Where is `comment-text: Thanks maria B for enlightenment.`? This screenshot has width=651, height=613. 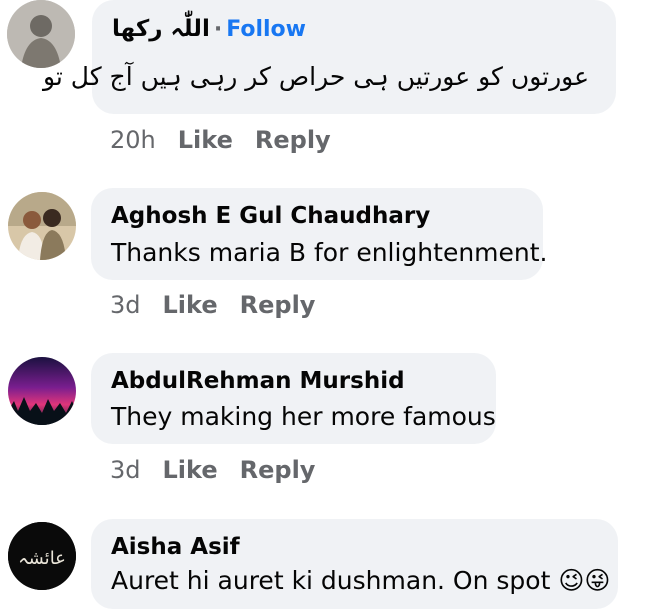
comment-text: Thanks maria B for enlightenment. is located at coordinates (329, 252).